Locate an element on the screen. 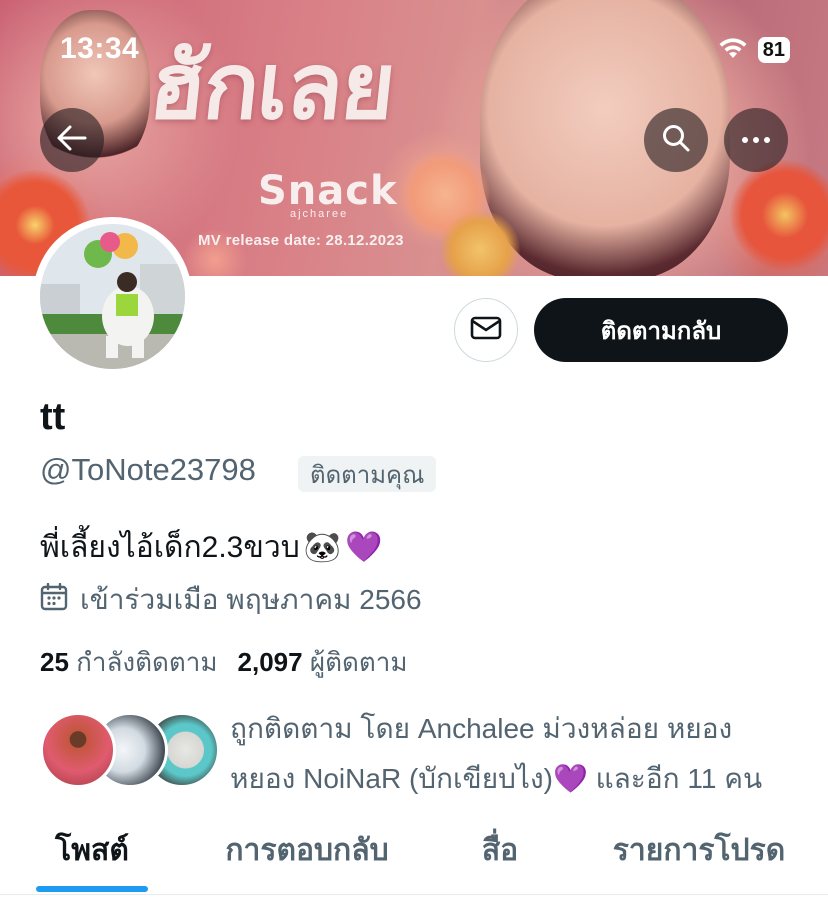 The height and width of the screenshot is (906, 828). tab-posts: โพสต์ is located at coordinates (92, 850).